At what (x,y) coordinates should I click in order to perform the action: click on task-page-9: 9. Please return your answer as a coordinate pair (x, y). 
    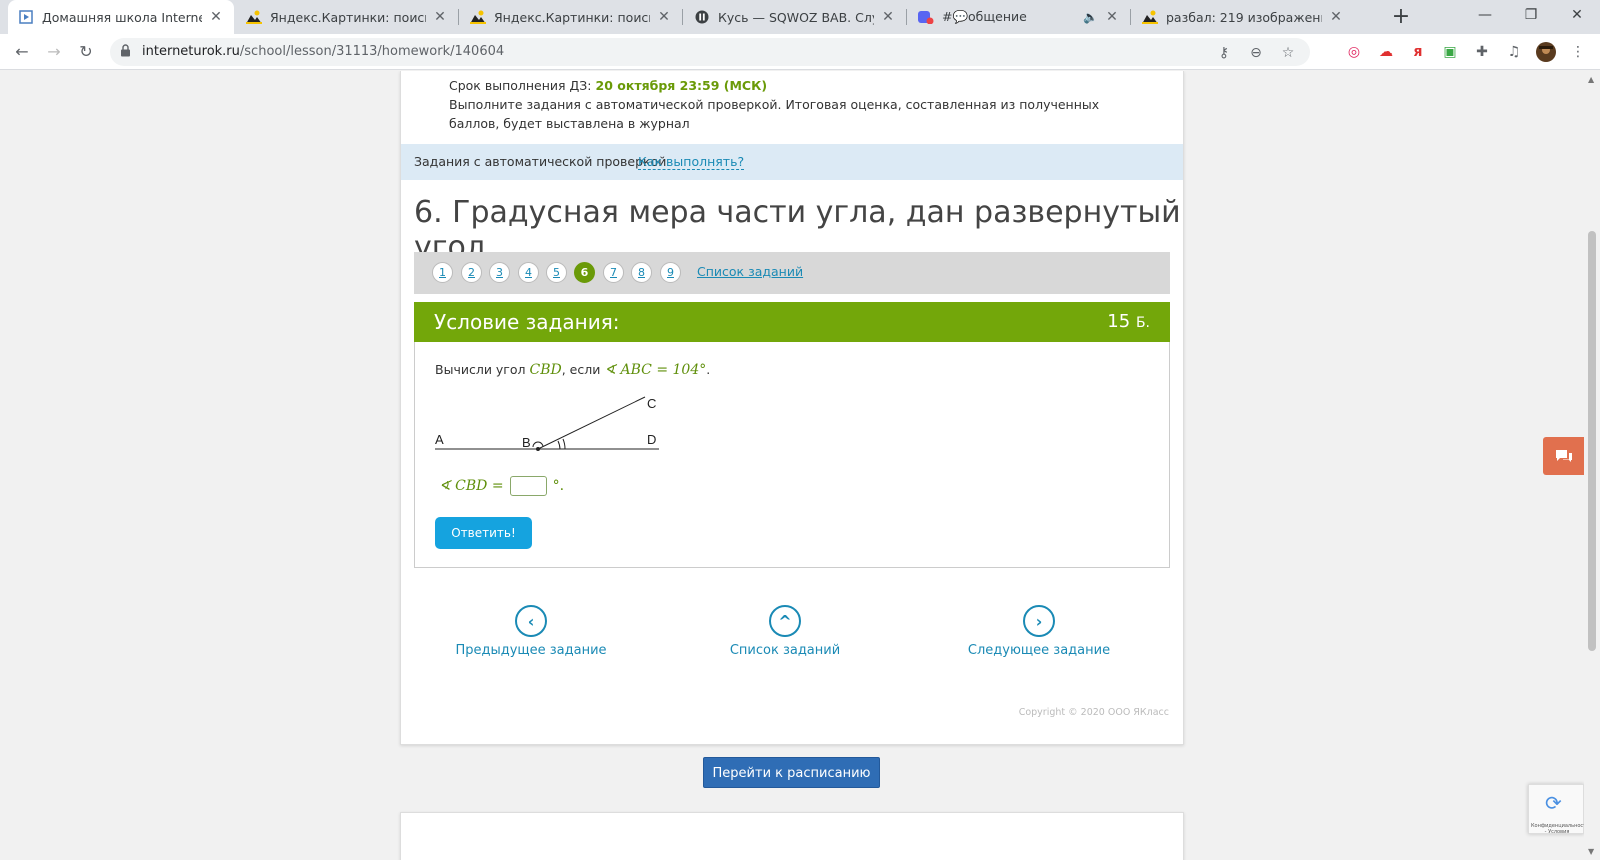
    Looking at the image, I should click on (670, 272).